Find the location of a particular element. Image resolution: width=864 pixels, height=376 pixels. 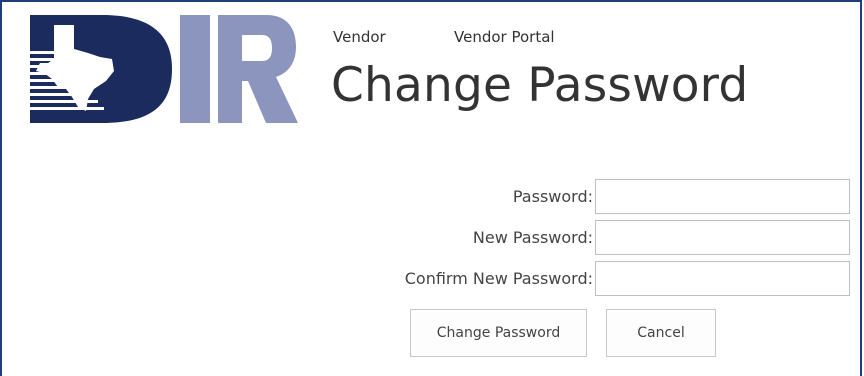

new-password-input is located at coordinates (722, 237).